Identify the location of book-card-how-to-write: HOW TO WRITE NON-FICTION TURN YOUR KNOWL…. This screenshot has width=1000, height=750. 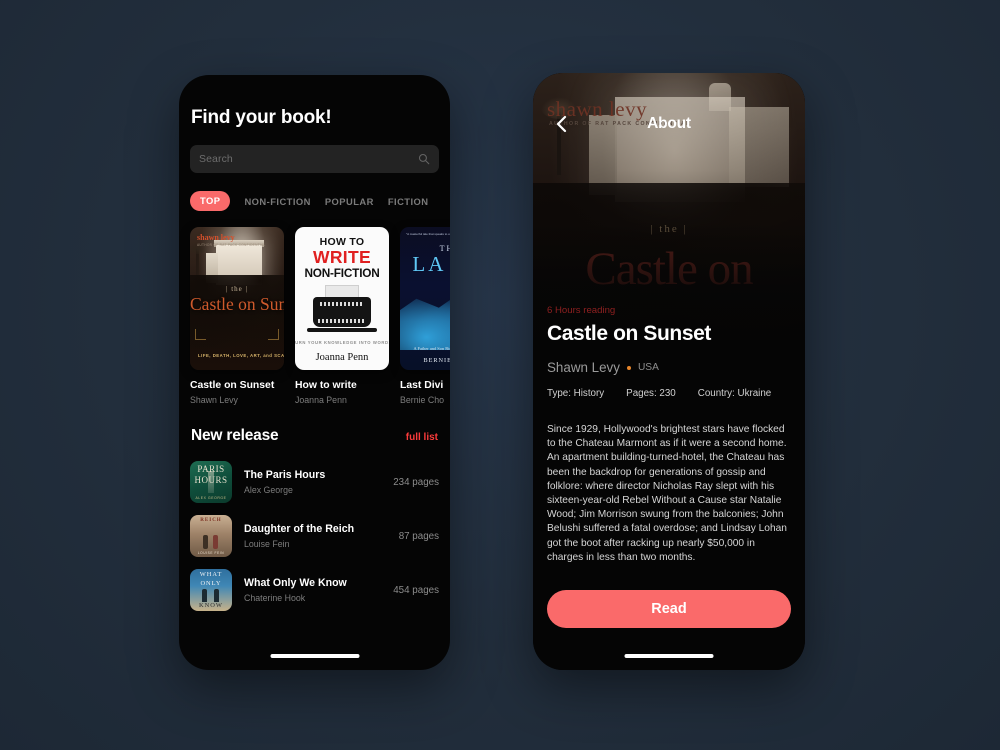
(342, 316).